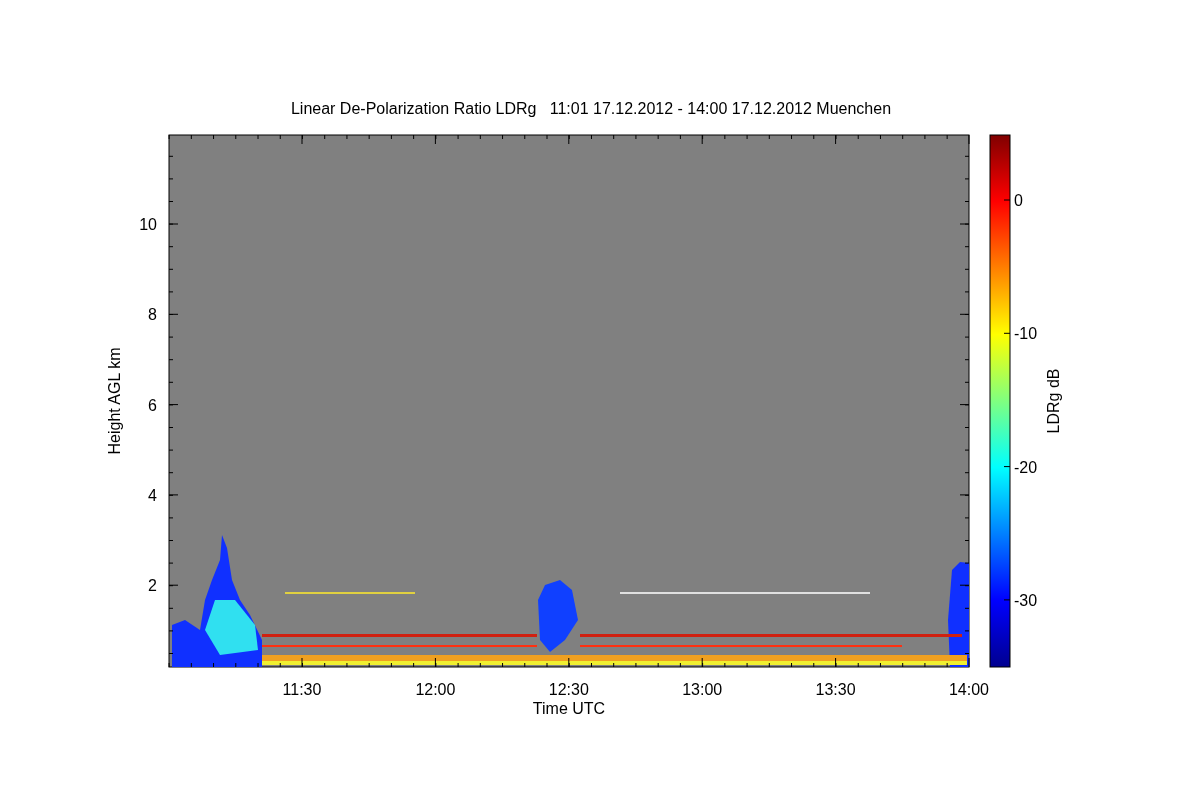 Image resolution: width=1200 pixels, height=800 pixels. I want to click on y-tick-label: 10, so click(148, 224).